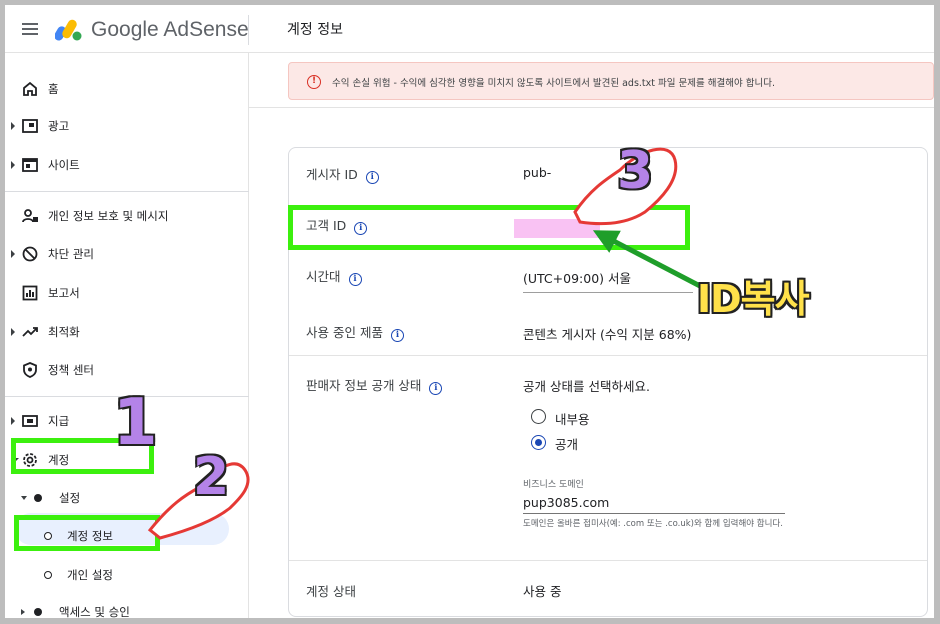  What do you see at coordinates (24, 498) in the screenshot?
I see `collapse-arrow-icon` at bounding box center [24, 498].